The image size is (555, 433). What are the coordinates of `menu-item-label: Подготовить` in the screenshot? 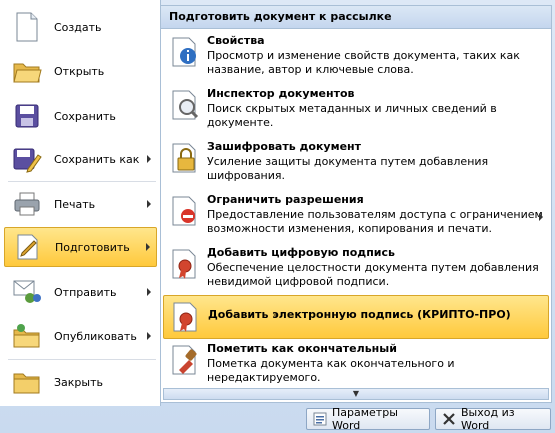 It's located at (92, 247).